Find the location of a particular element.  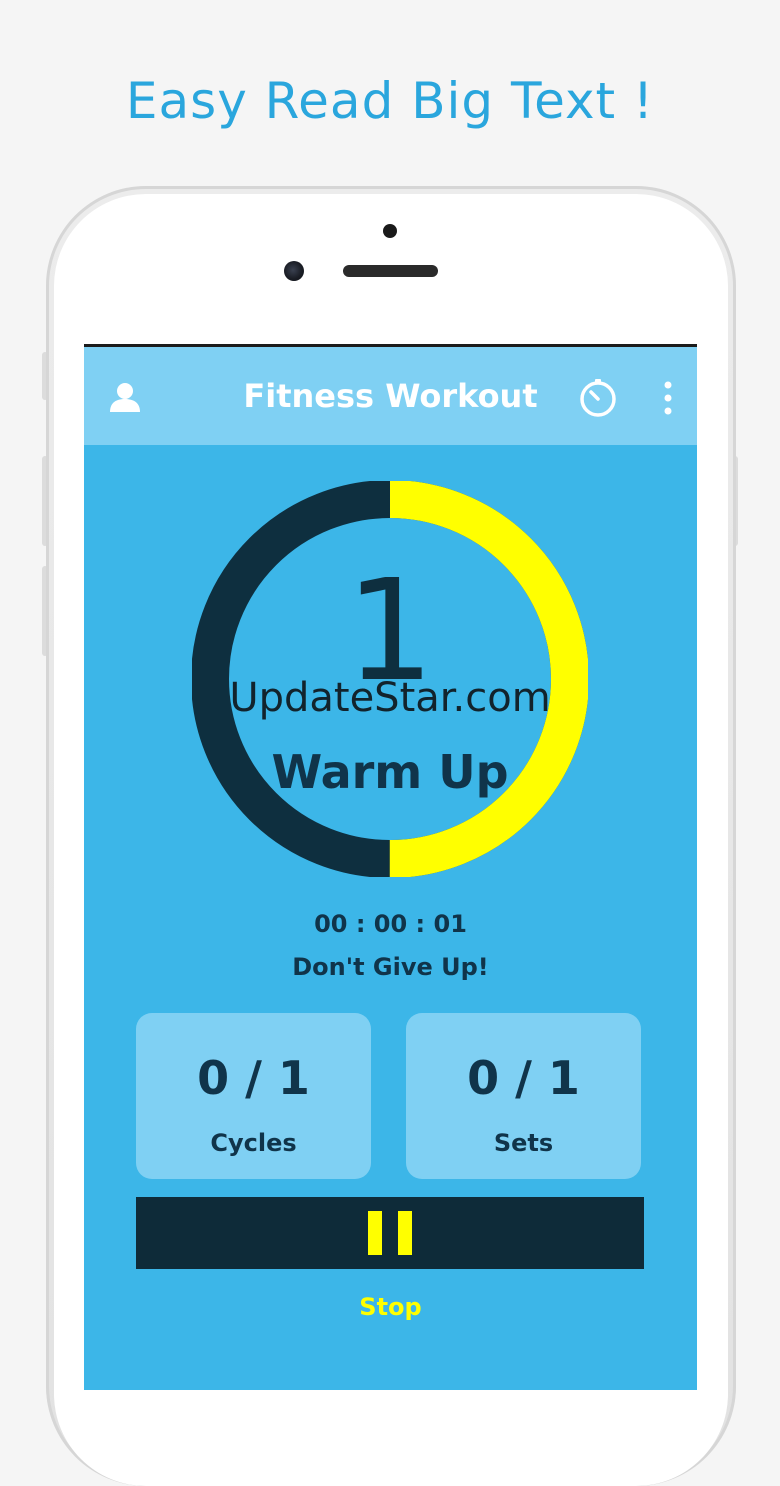

proximity-sensor is located at coordinates (390, 231).